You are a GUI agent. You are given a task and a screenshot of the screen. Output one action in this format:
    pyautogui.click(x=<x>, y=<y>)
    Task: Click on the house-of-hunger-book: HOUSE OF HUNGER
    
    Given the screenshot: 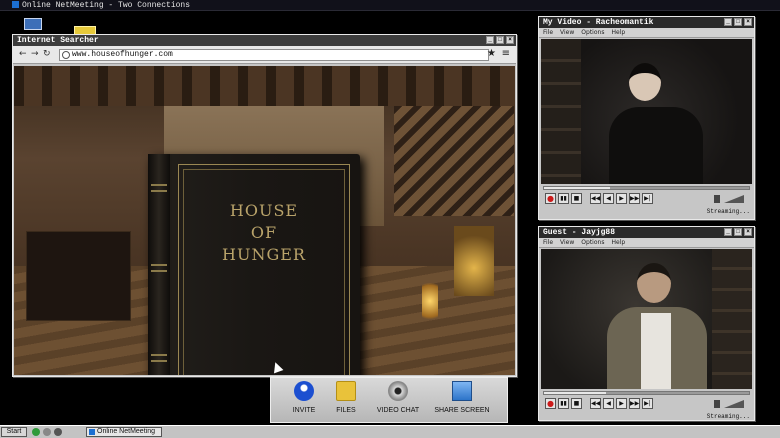 What is the action you would take?
    pyautogui.click(x=254, y=264)
    